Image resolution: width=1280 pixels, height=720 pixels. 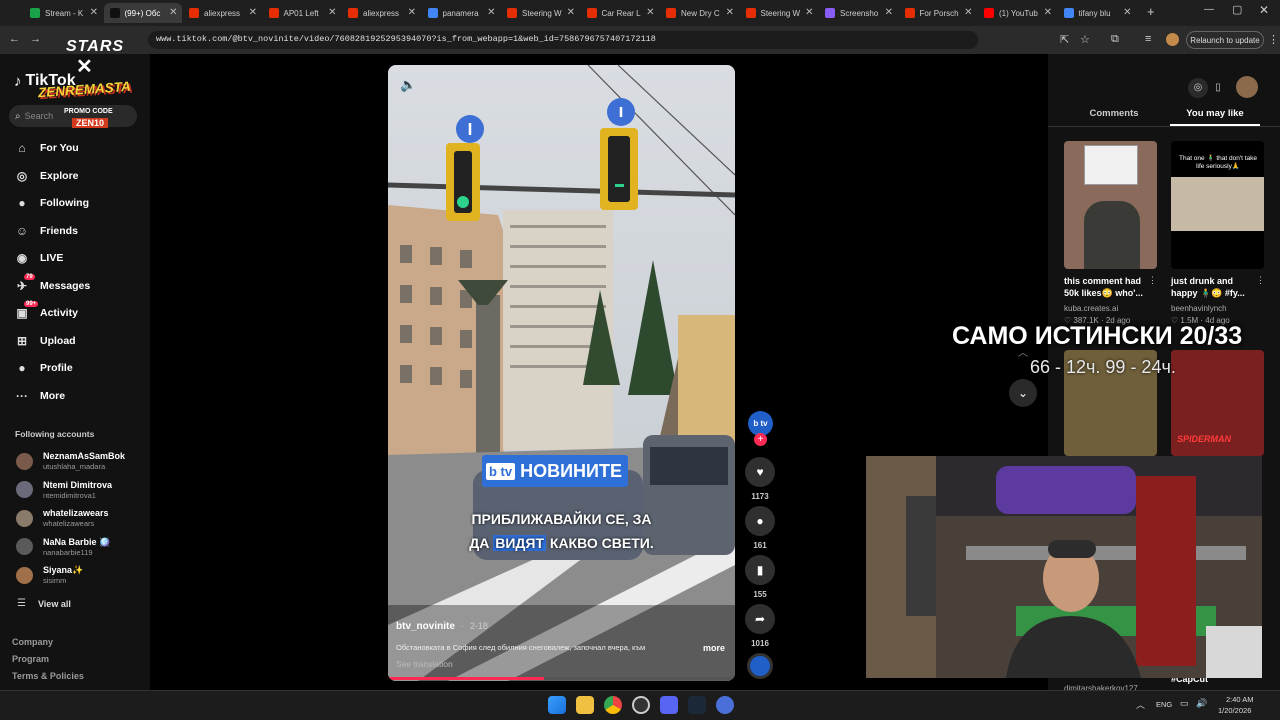 I want to click on volume-icon: 🔊, so click(x=1201, y=703).